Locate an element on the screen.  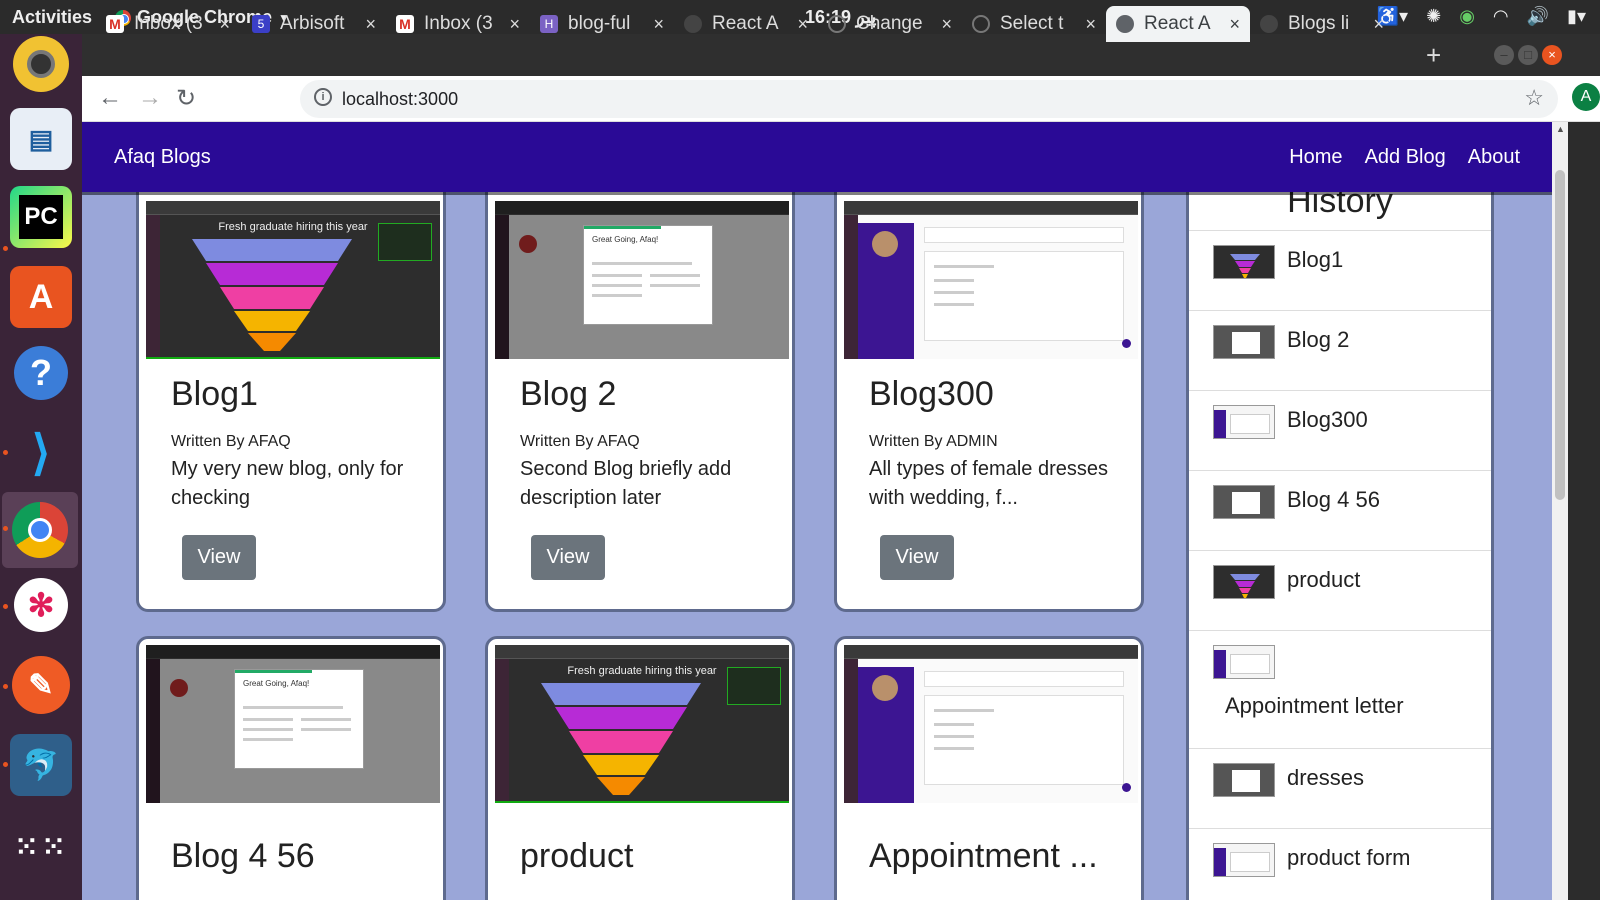
blog-description: My very new blog, only for checking is located at coordinates (287, 483).